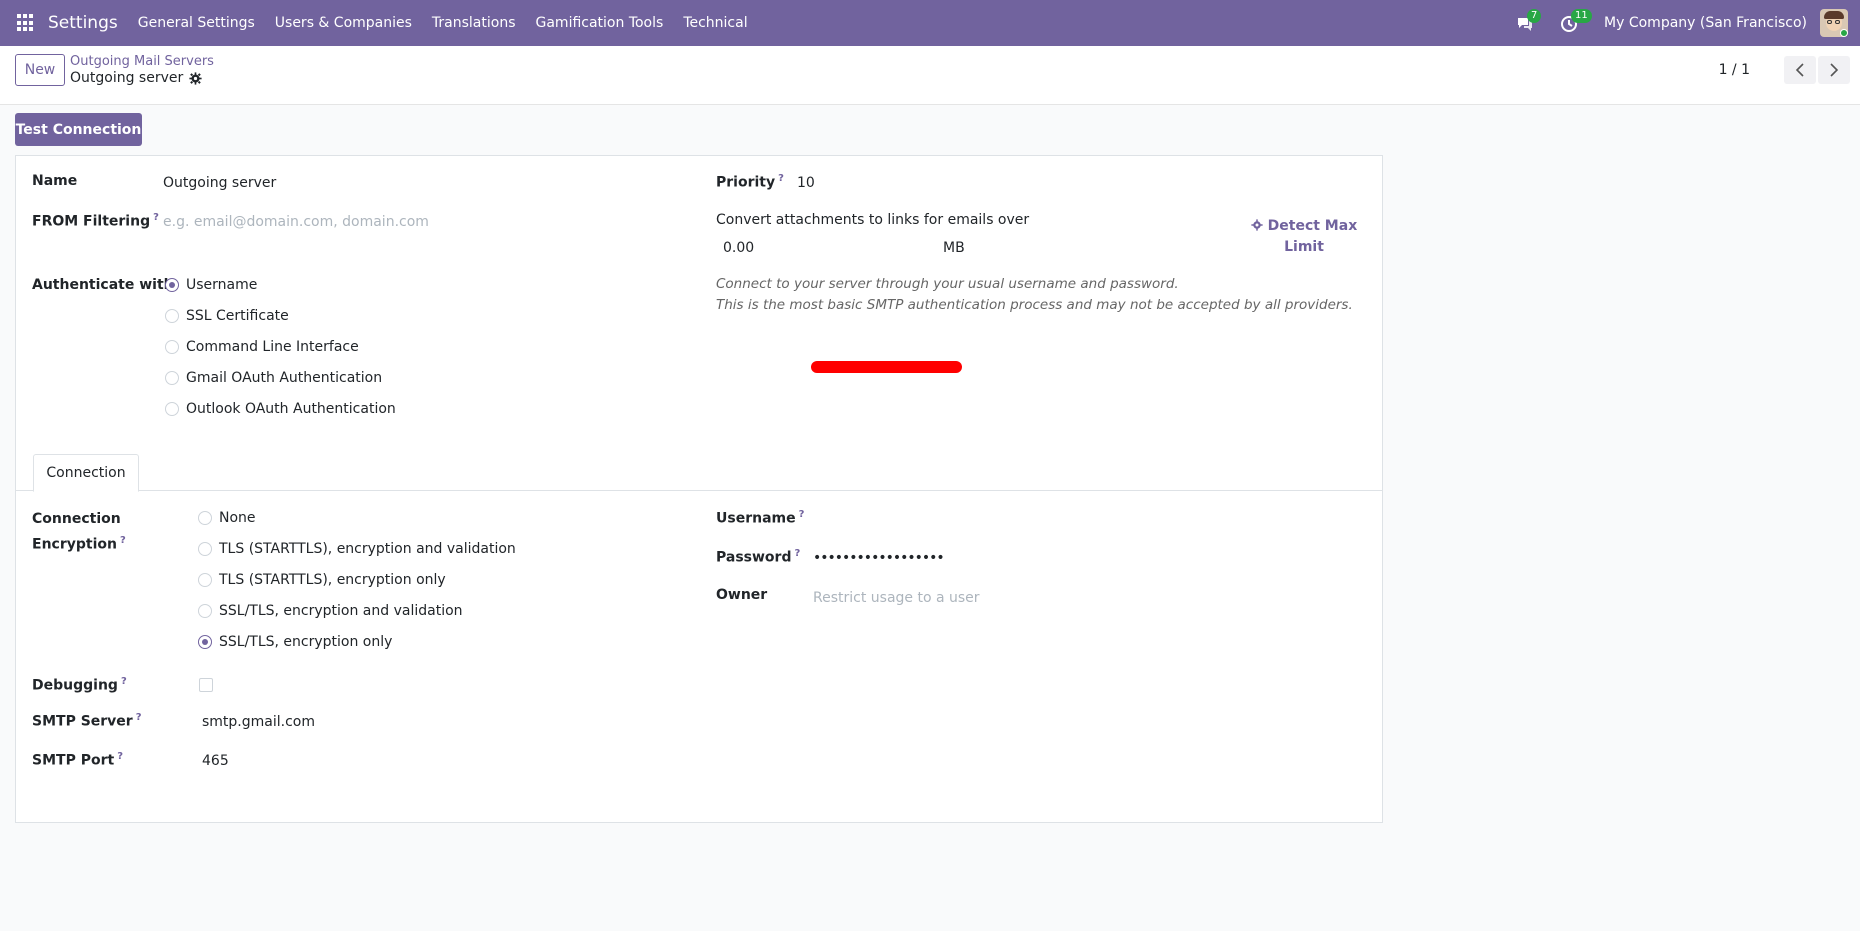  Describe the element at coordinates (26, 23) in the screenshot. I see `apps-grid-icon` at that location.